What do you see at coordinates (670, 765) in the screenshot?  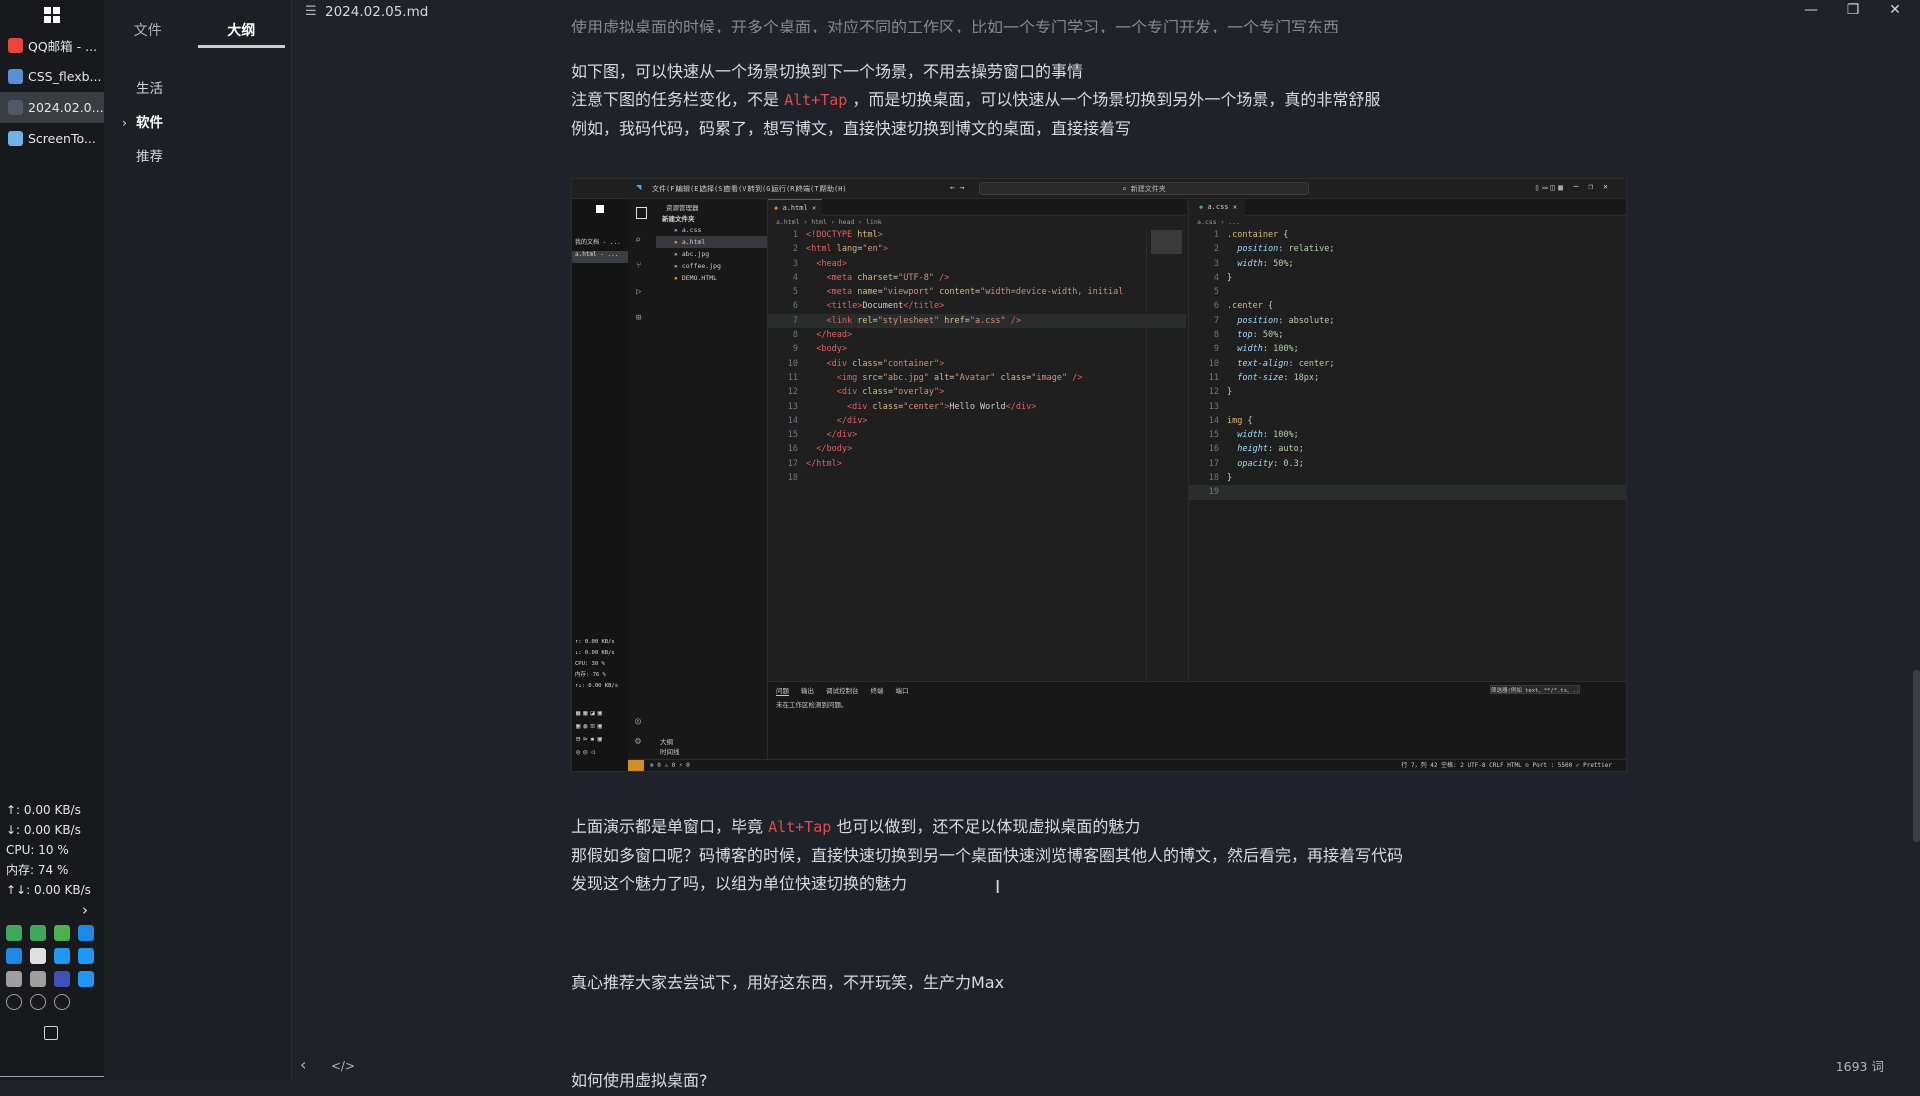 I see `status-left: ⊗ 0 ⚠ 0 ⚡ 0` at bounding box center [670, 765].